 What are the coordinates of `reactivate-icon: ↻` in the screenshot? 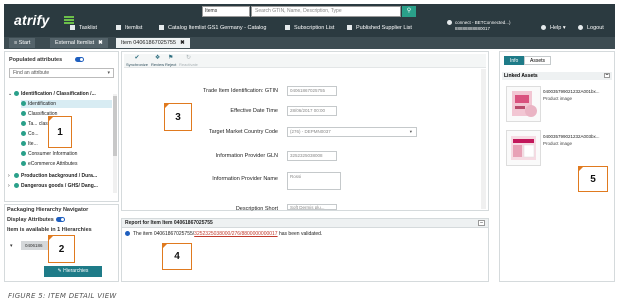 It's located at (188, 58).